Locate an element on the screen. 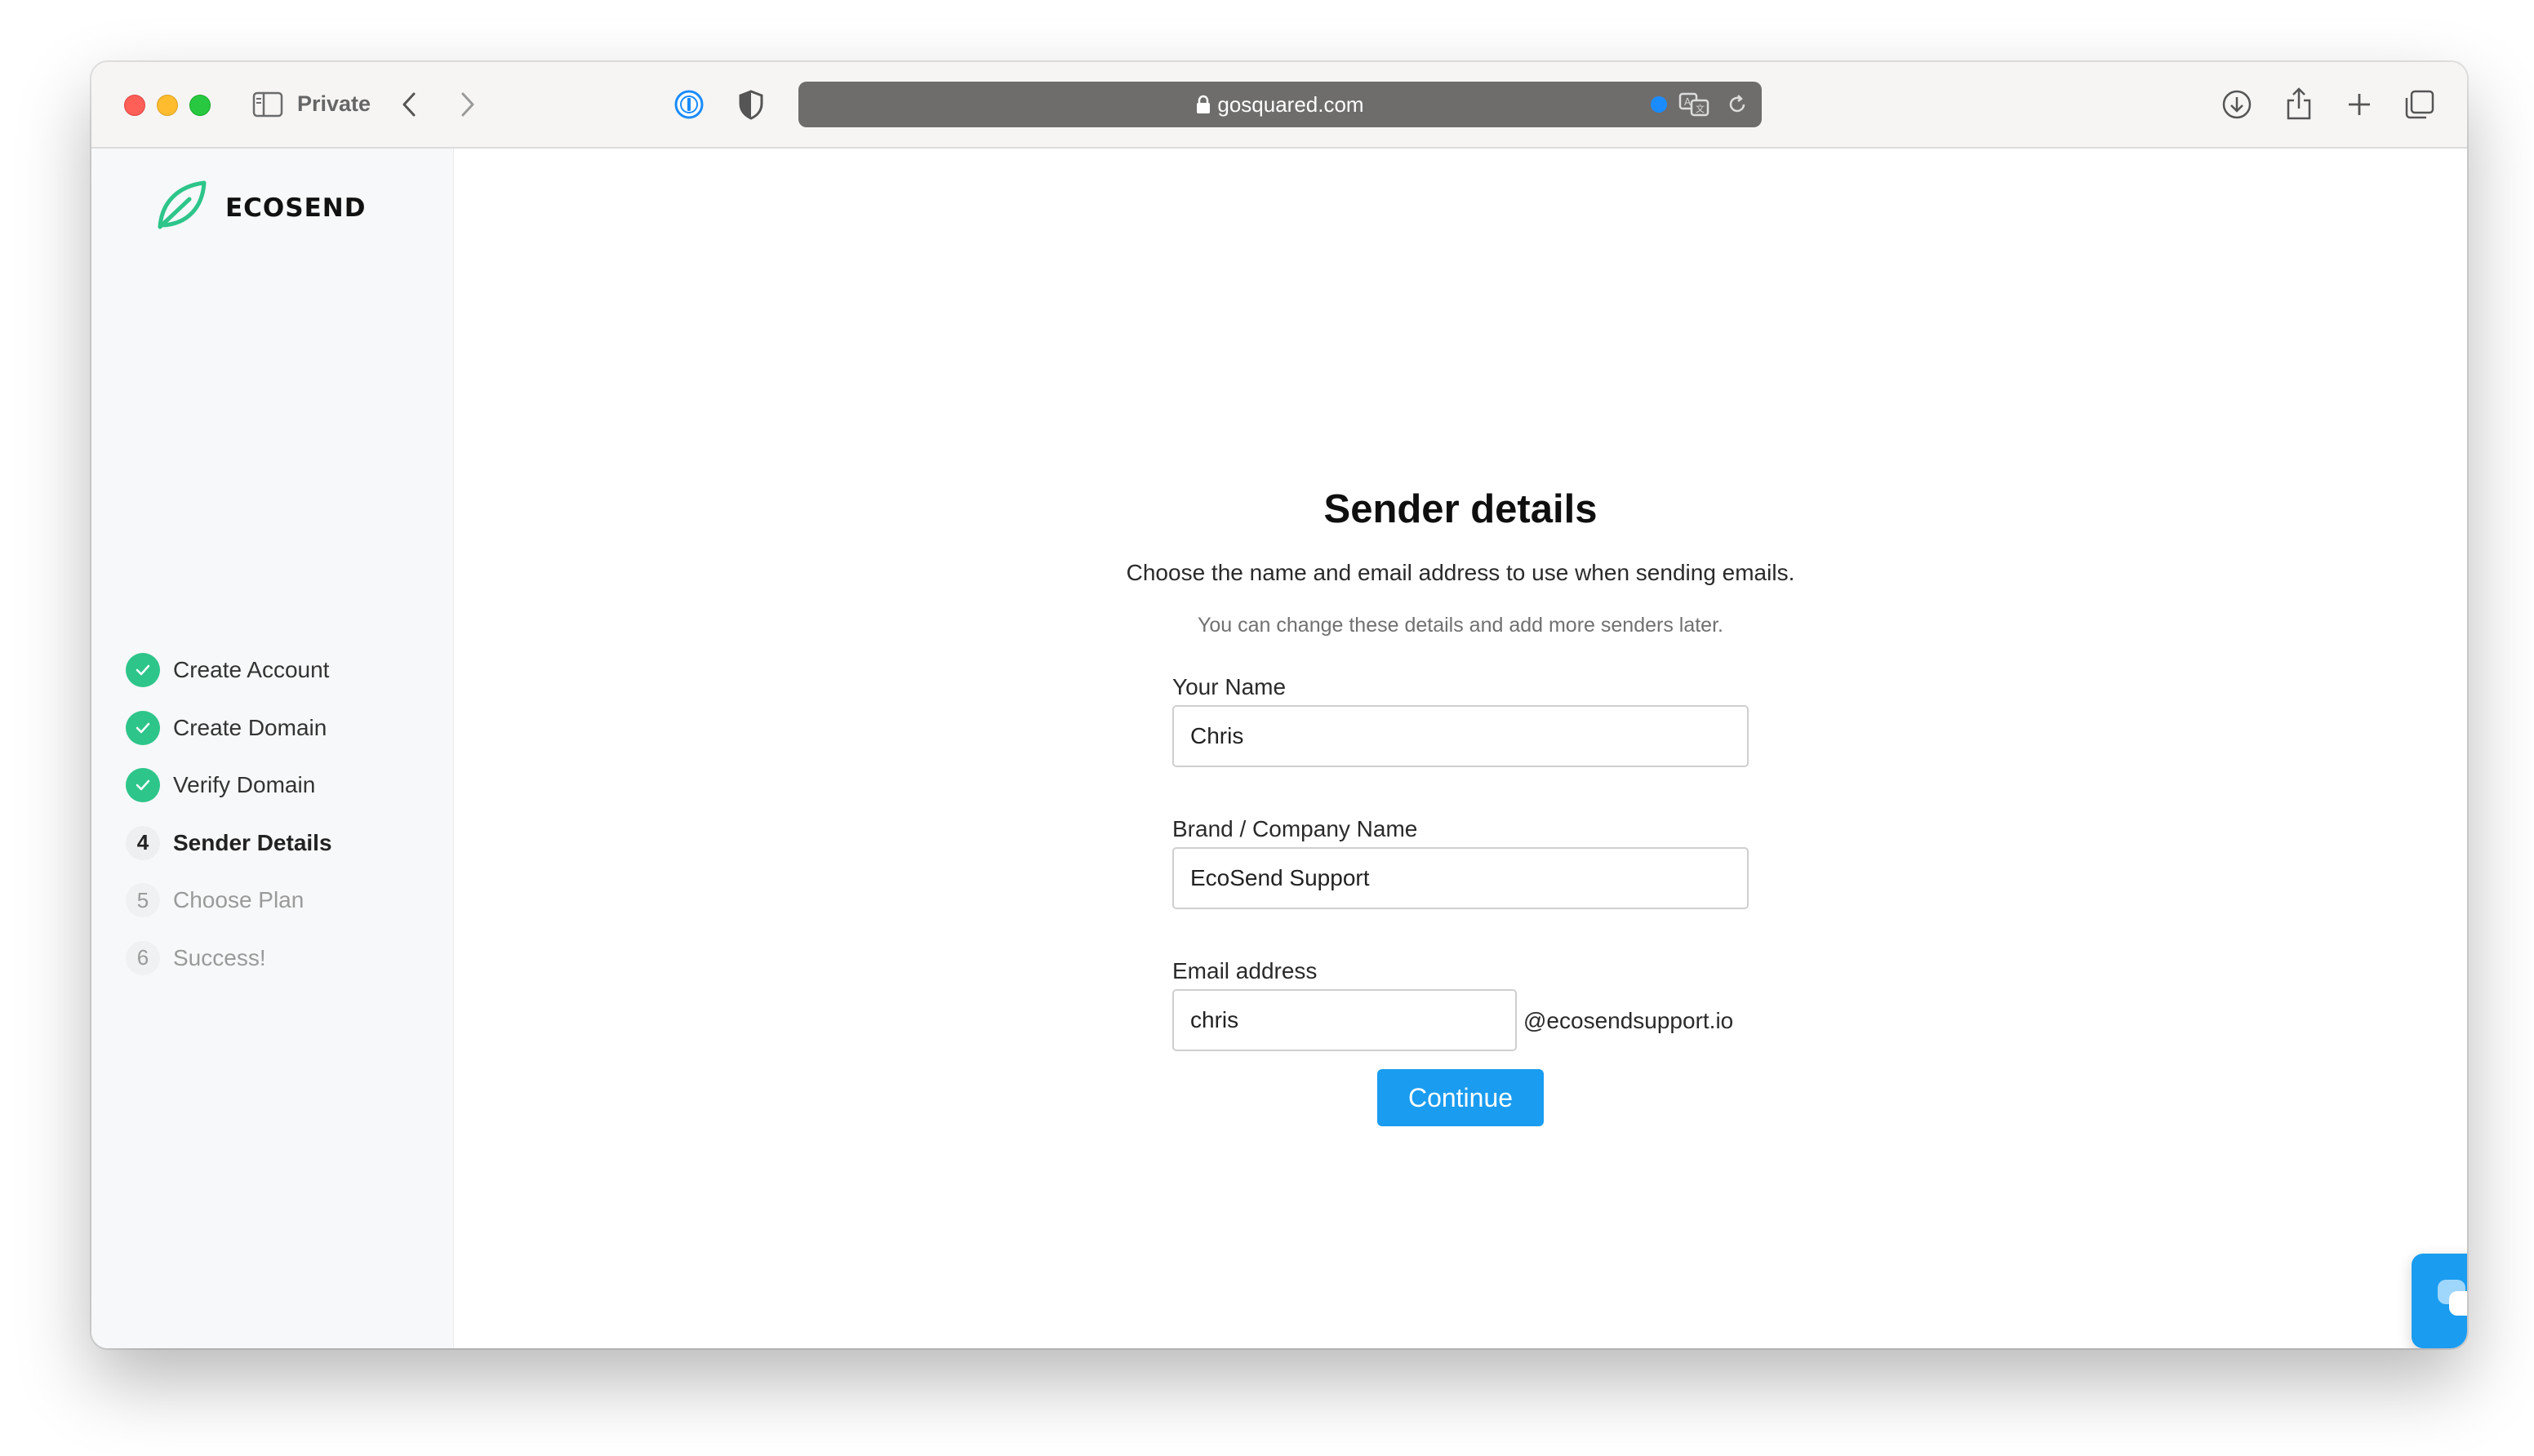 The image size is (2534, 1456). step-choose-plan: 5 Choose Plan is located at coordinates (229, 901).